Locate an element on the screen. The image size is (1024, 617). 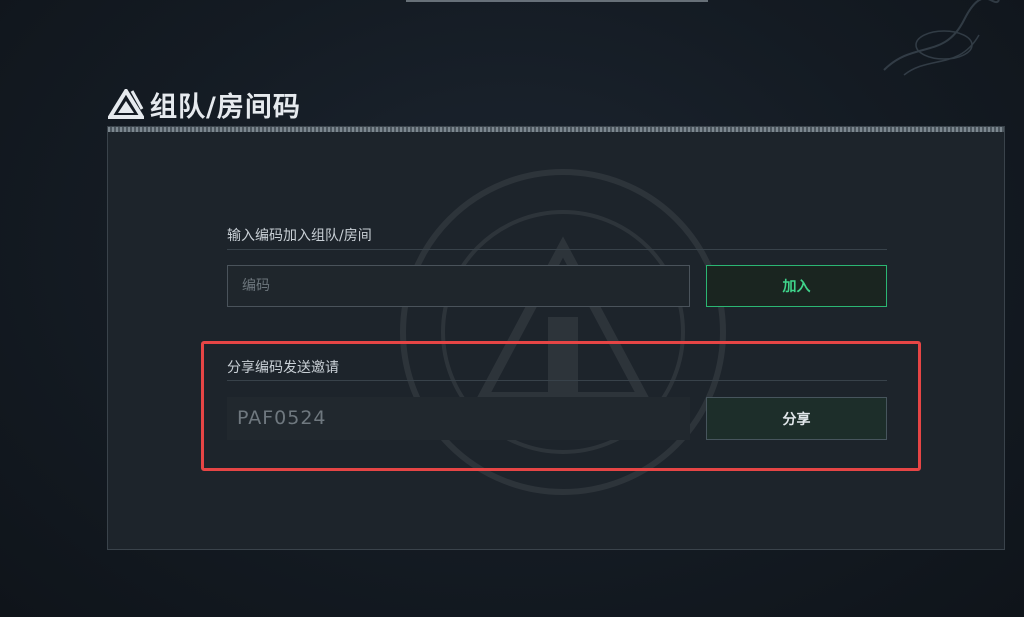
panel-top-bar is located at coordinates (556, 129).